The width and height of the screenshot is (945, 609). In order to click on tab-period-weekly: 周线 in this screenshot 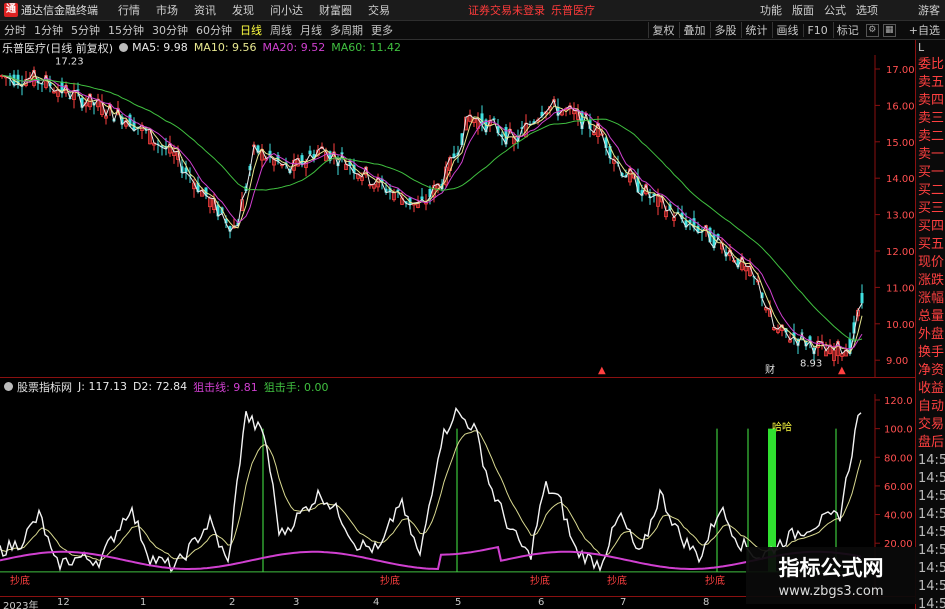, I will do `click(281, 30)`.